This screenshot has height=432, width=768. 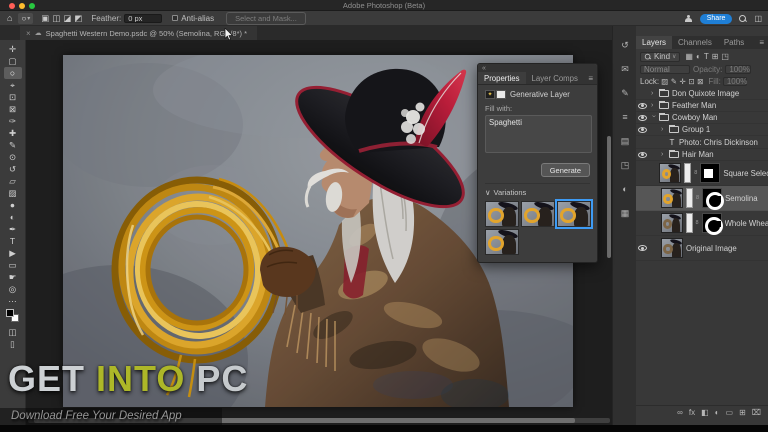 I want to click on properties-panel-header: «, so click(x=537, y=68).